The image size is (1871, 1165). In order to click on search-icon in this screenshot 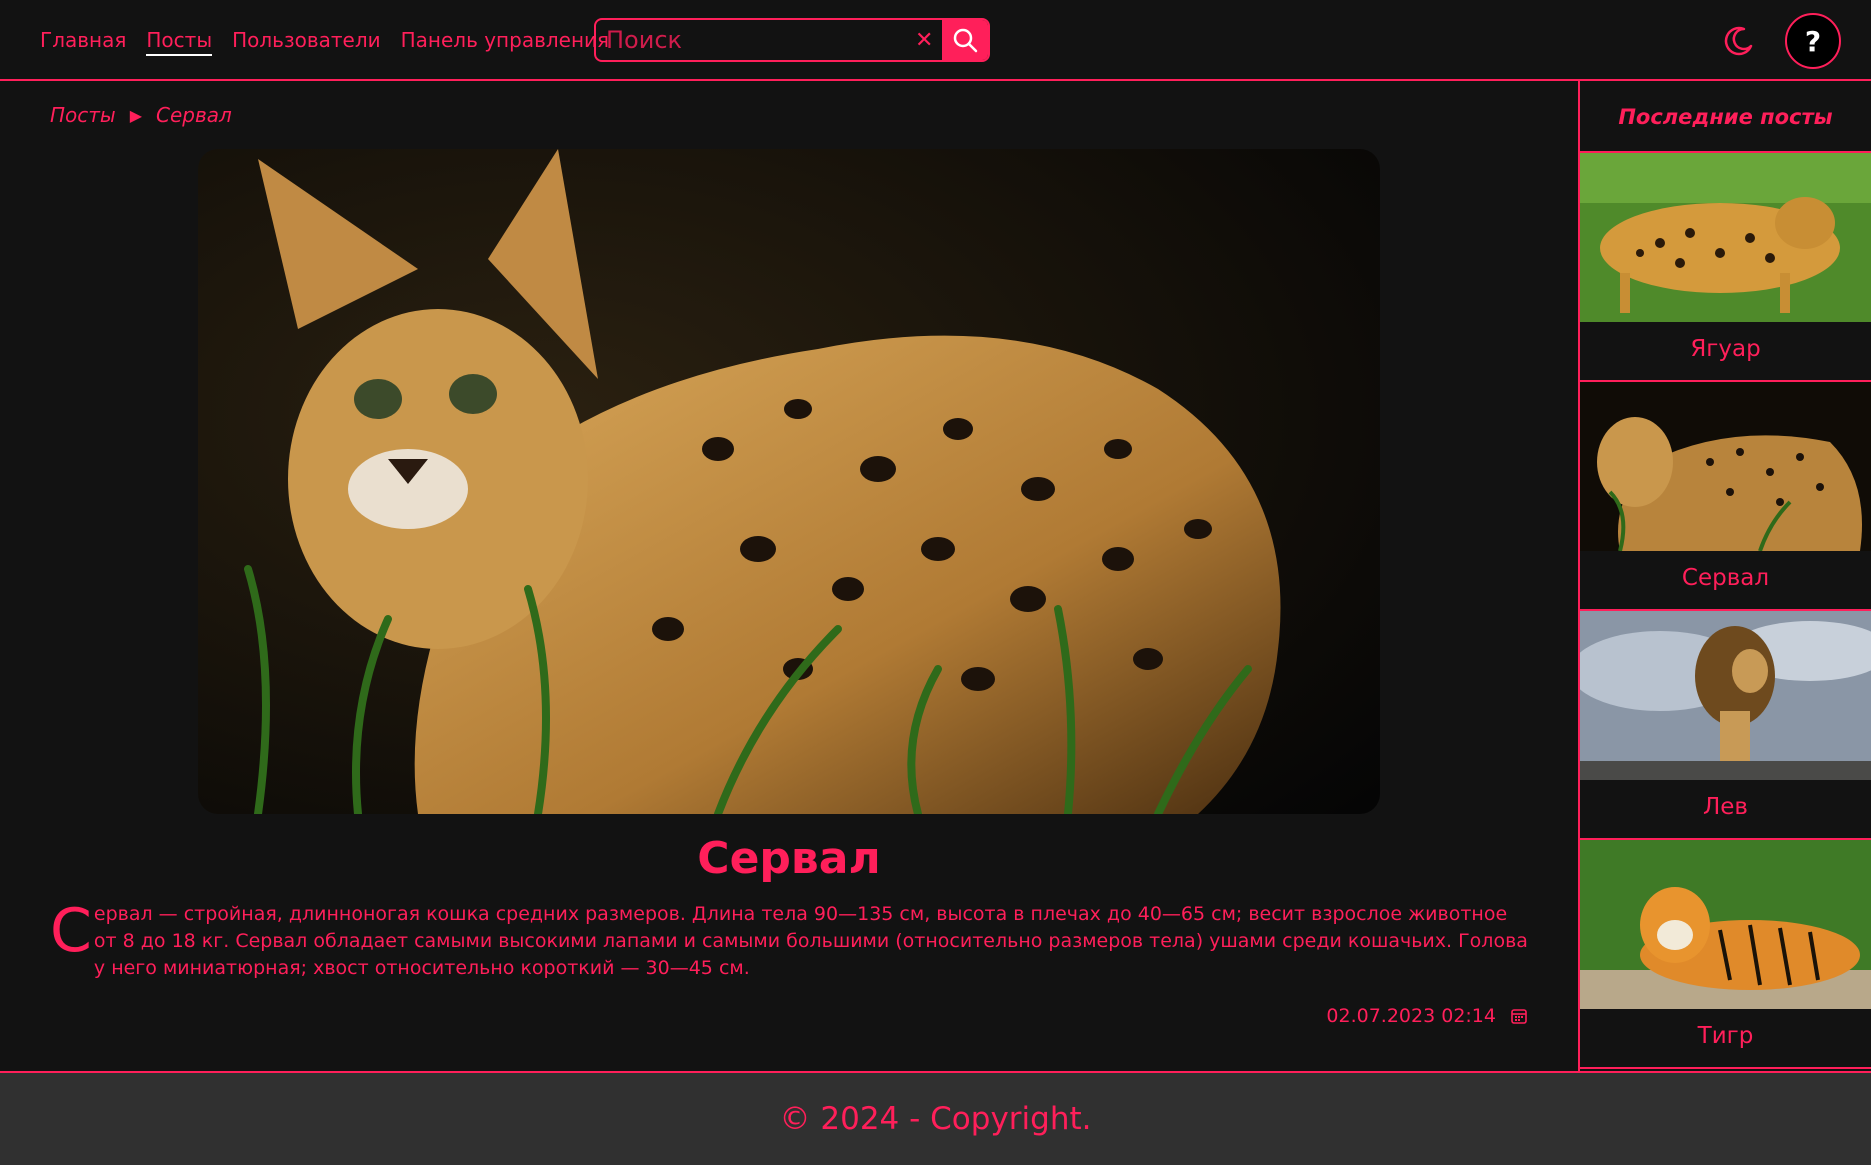, I will do `click(965, 40)`.